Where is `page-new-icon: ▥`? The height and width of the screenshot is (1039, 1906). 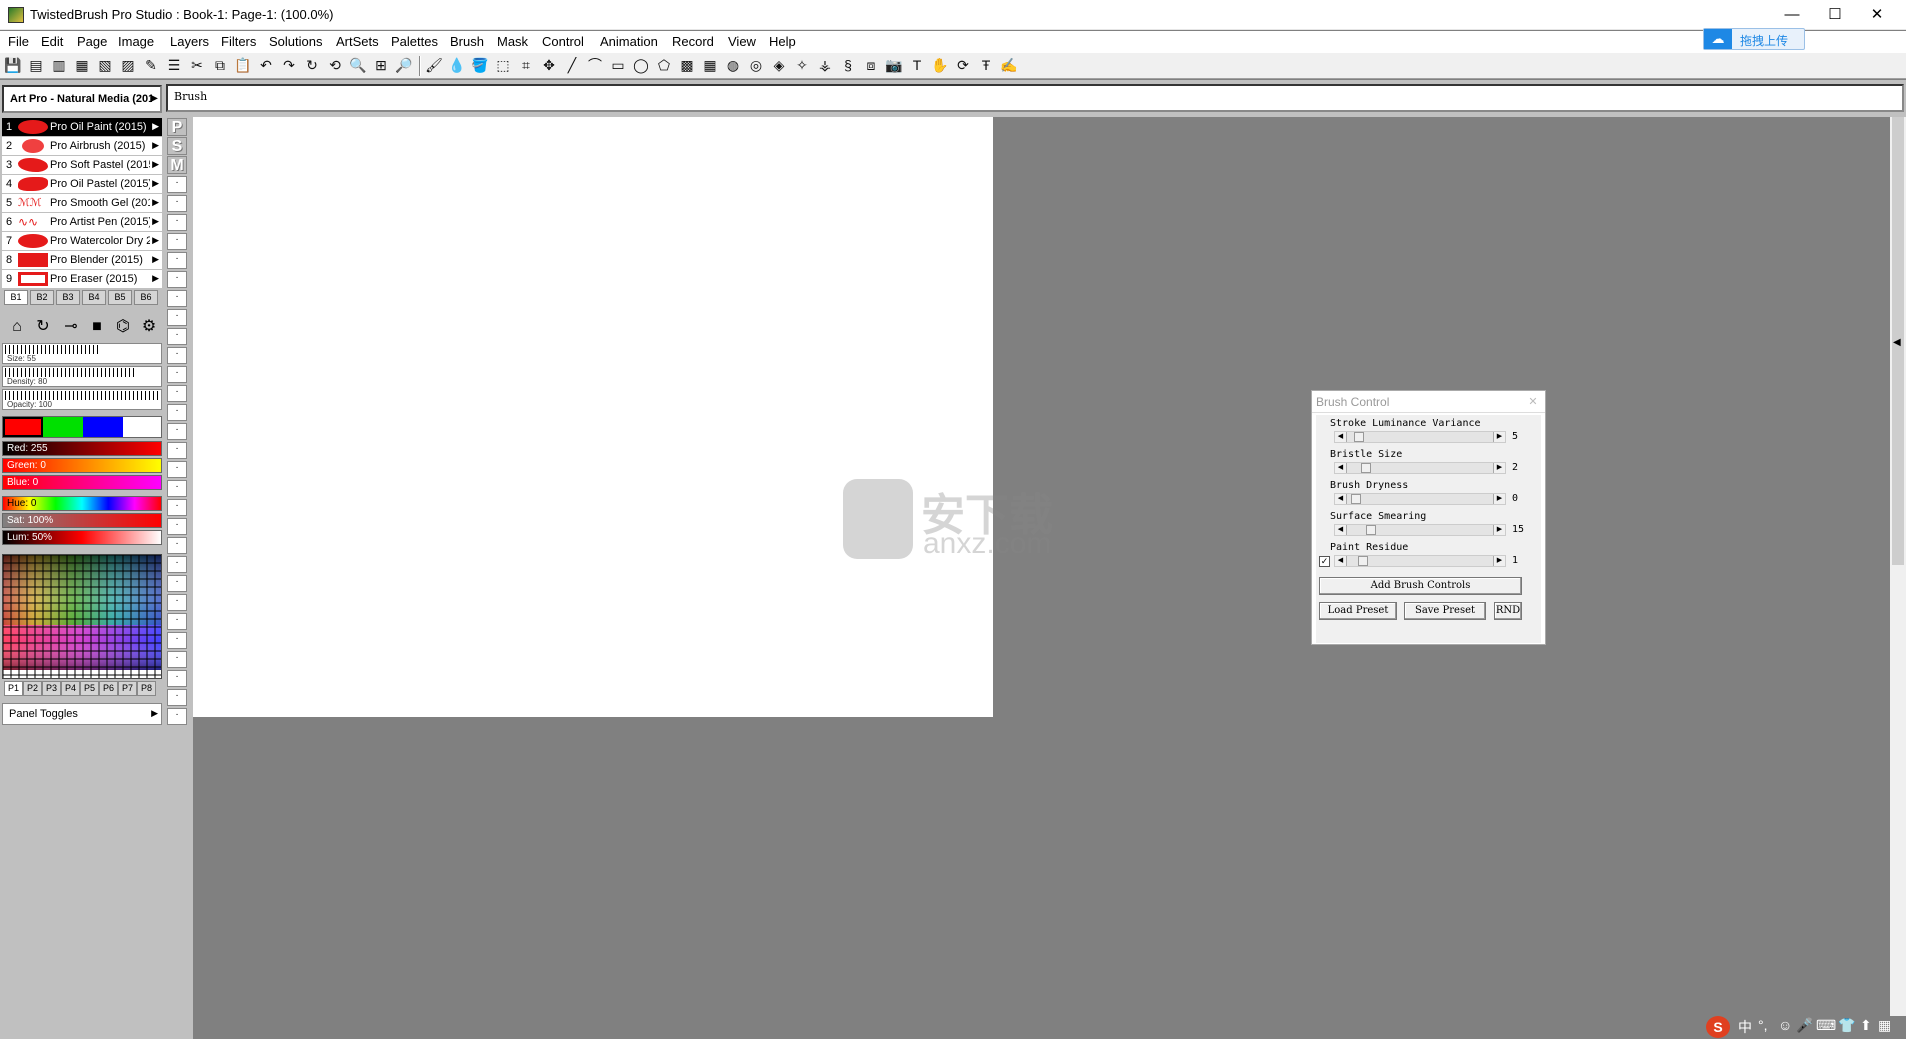 page-new-icon: ▥ is located at coordinates (59, 65).